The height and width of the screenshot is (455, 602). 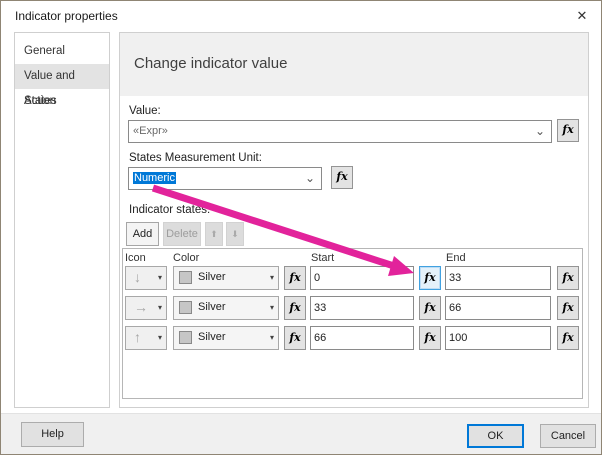 I want to click on measurement-unit-fx-button: fx, so click(x=342, y=177).